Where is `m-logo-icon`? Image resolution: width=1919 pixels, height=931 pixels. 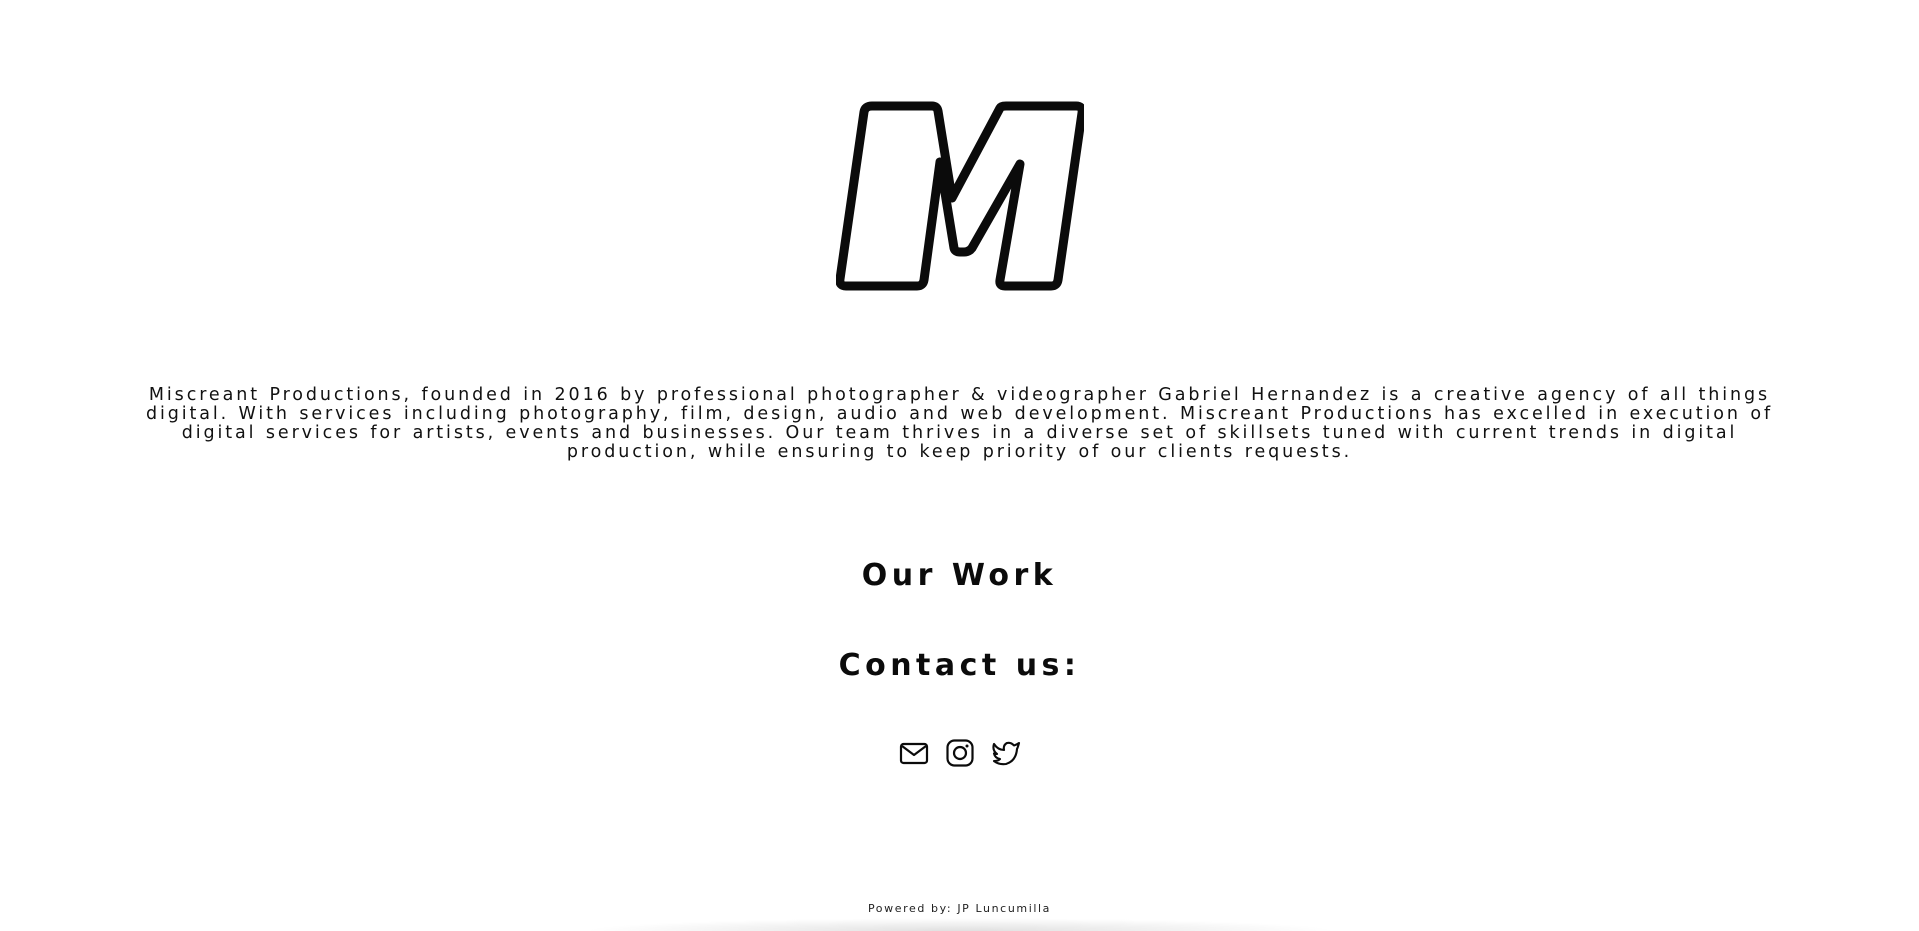 m-logo-icon is located at coordinates (960, 196).